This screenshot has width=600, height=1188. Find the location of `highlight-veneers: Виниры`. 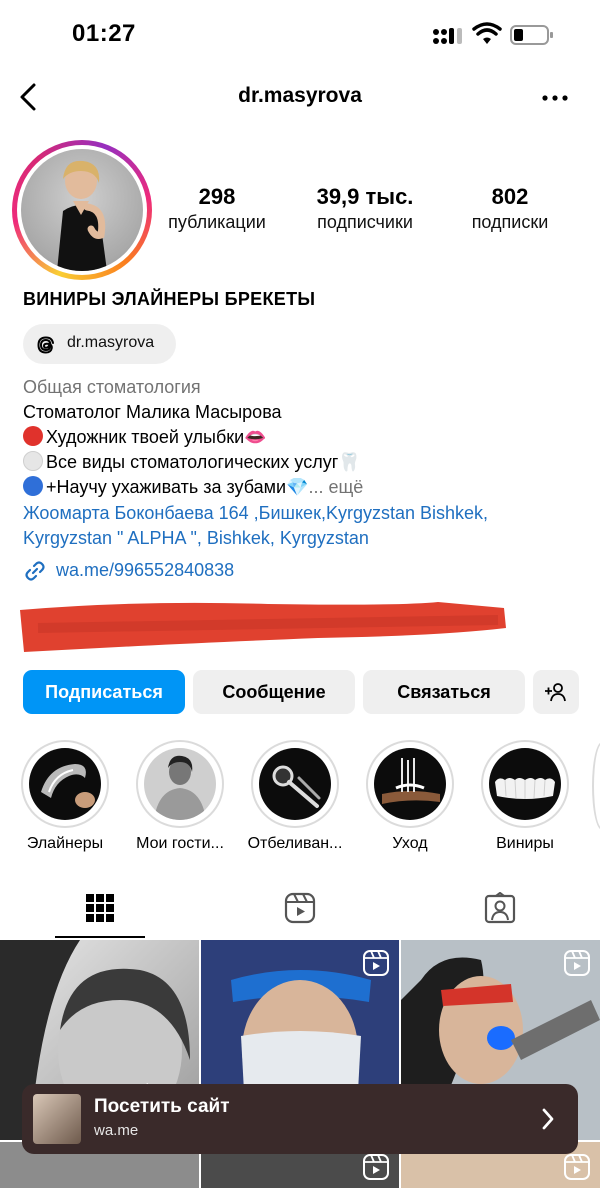

highlight-veneers: Виниры is located at coordinates (525, 796).